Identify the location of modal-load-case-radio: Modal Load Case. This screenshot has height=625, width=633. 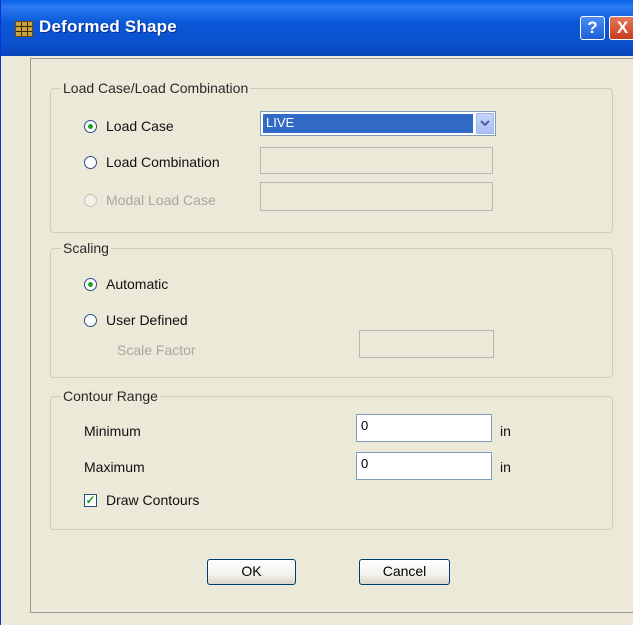
(150, 200).